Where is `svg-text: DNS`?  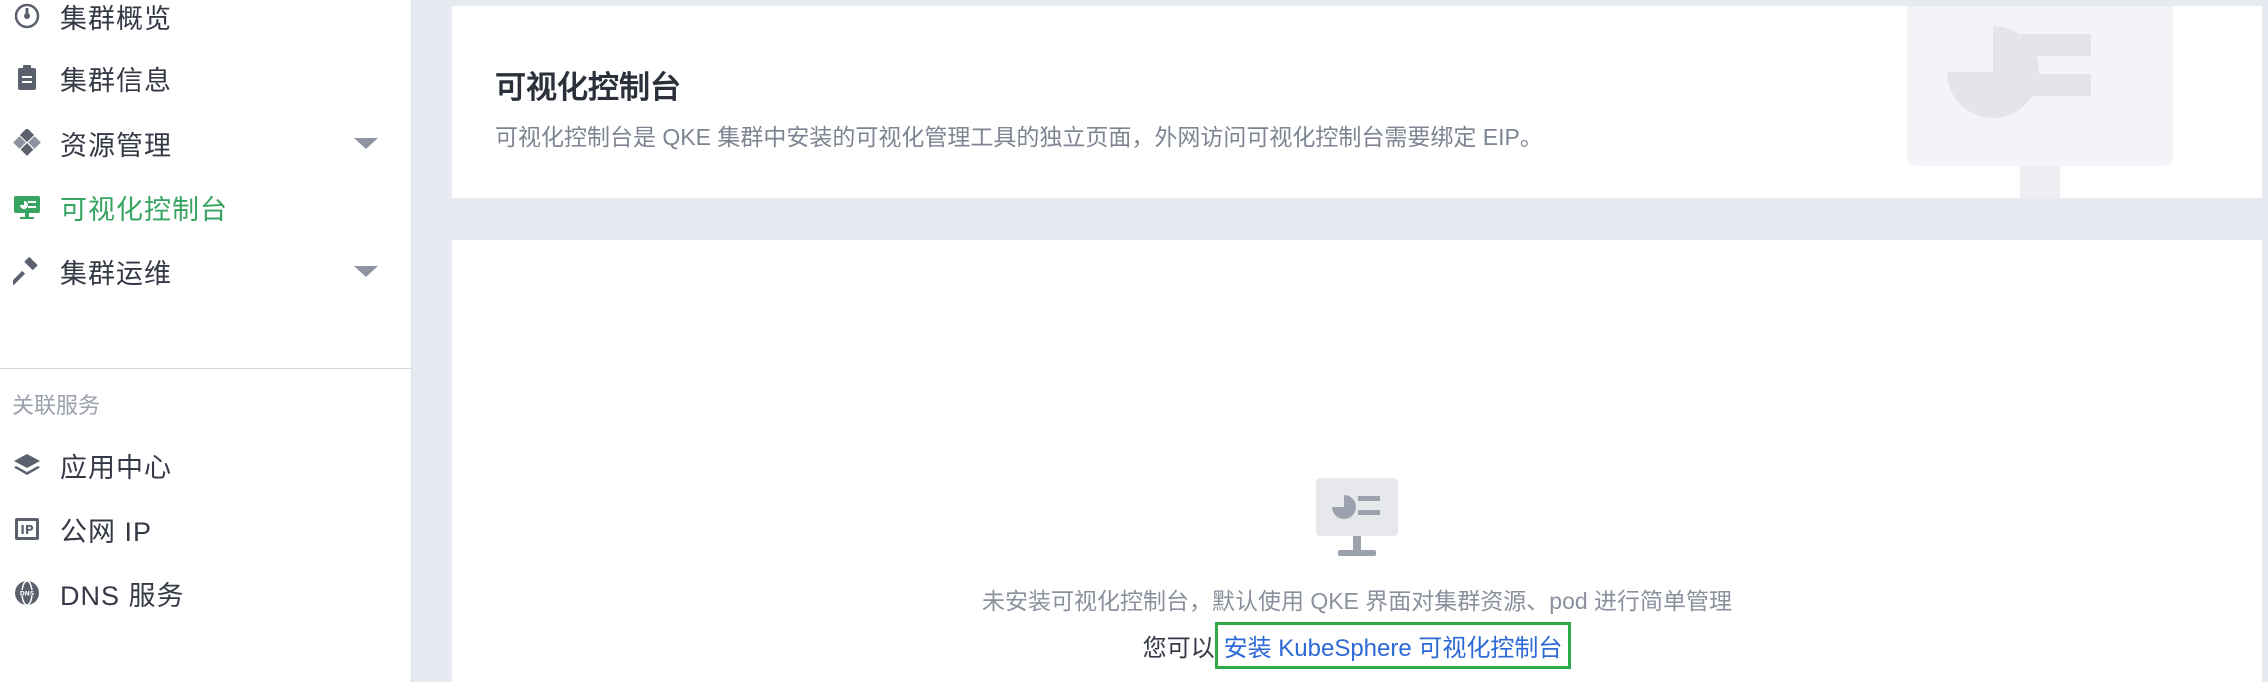
svg-text: DNS is located at coordinates (27, 594).